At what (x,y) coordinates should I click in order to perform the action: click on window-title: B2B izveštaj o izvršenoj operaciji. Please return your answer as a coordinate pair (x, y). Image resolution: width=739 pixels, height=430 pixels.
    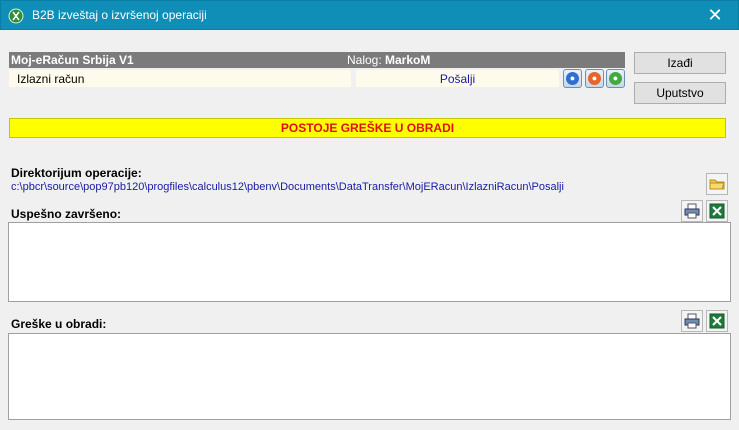
    Looking at the image, I should click on (119, 15).